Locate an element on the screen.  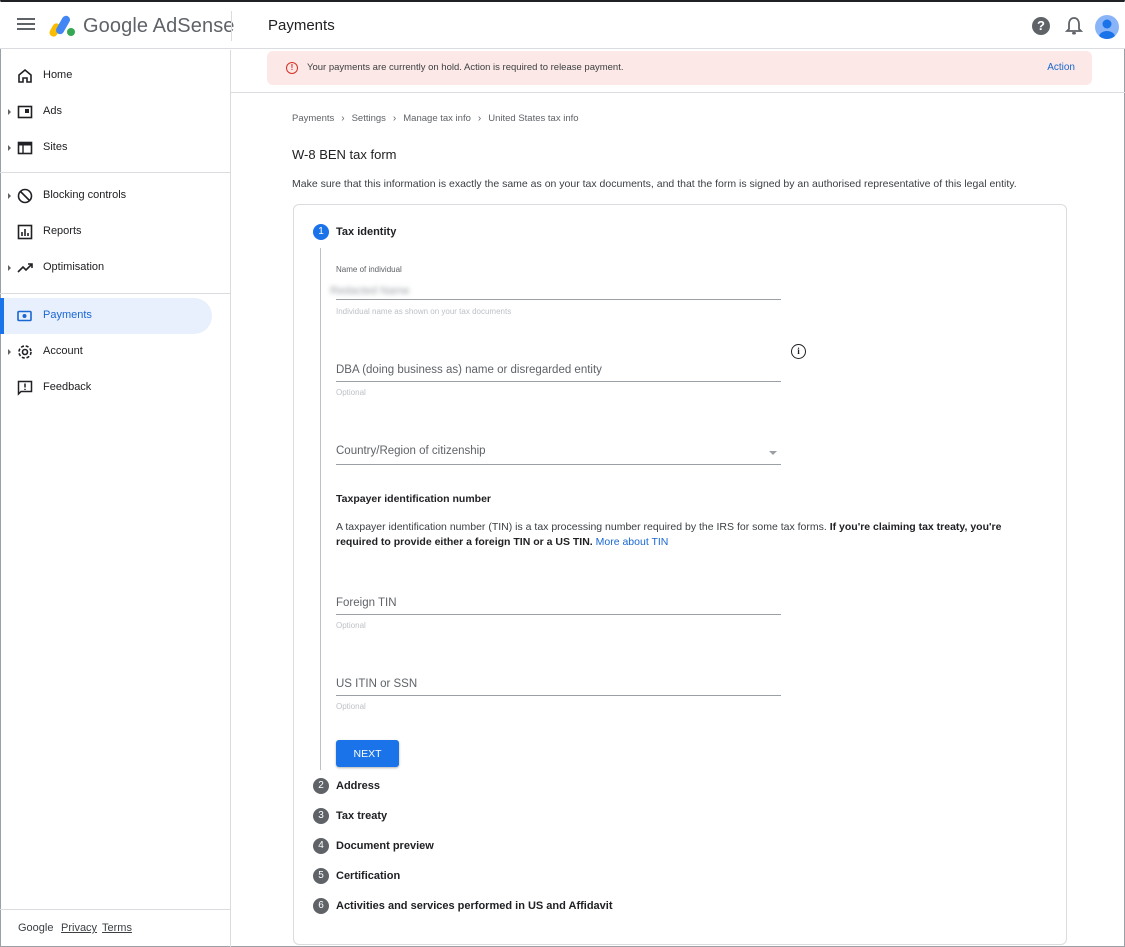
home-icon is located at coordinates (25, 75).